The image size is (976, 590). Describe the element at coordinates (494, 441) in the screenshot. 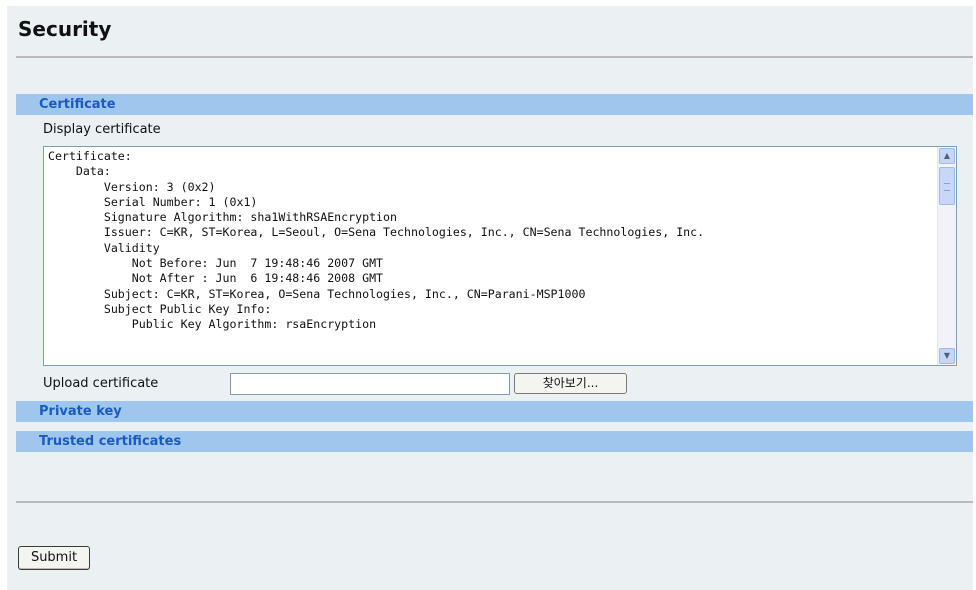

I see `trusted-certificates-section-header: Trusted certificates` at that location.